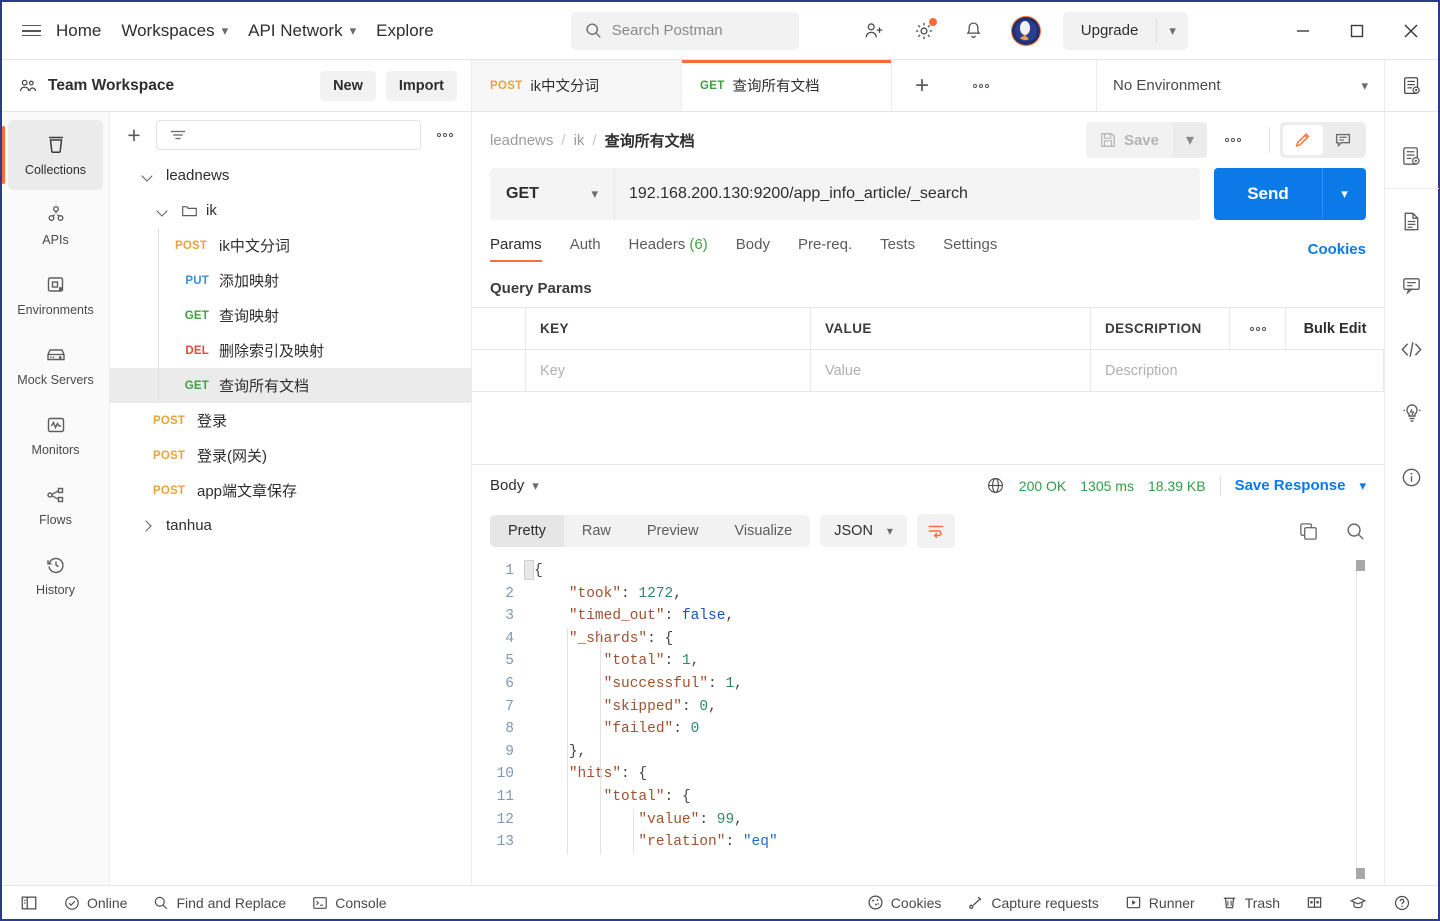  Describe the element at coordinates (290, 245) in the screenshot. I see `tree-item-request: POST ik中文分词` at that location.